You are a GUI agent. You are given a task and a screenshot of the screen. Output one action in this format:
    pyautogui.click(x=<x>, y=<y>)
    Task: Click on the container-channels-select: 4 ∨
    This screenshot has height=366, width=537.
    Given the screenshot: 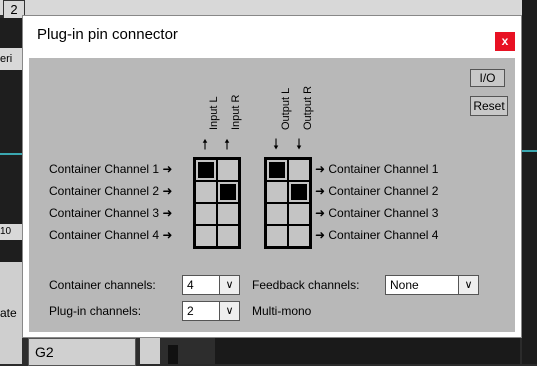 What is the action you would take?
    pyautogui.click(x=211, y=285)
    